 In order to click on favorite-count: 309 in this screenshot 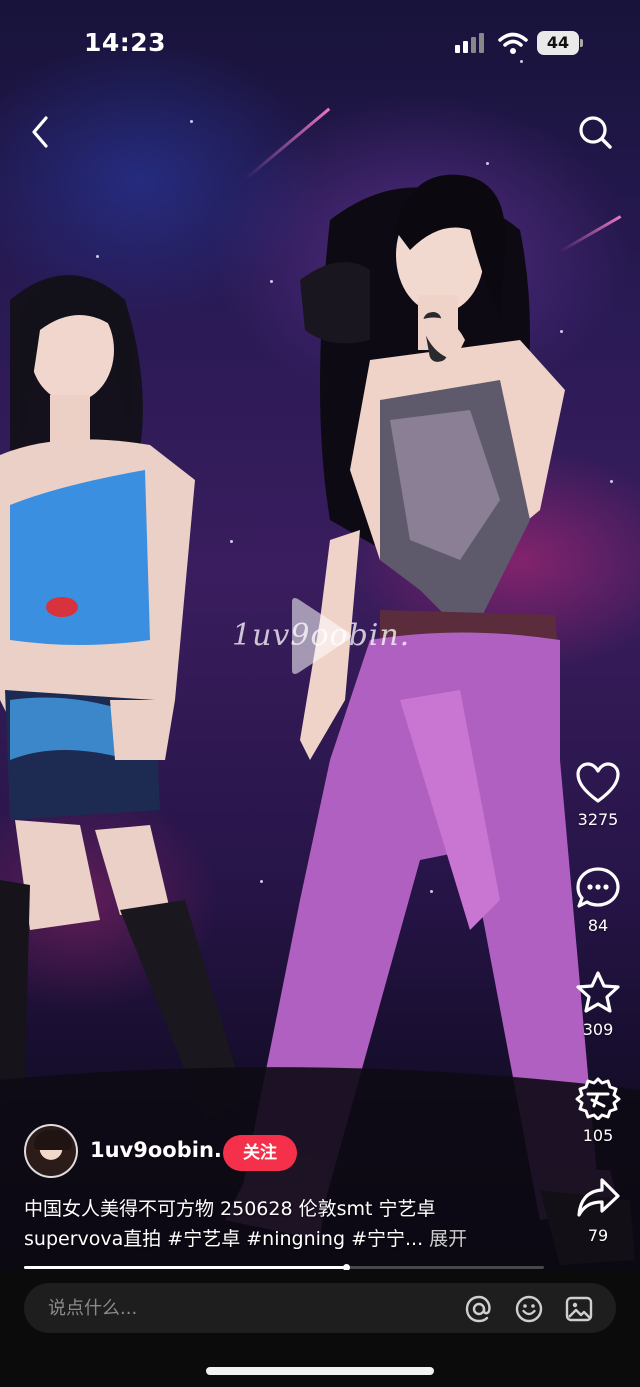, I will do `click(598, 1029)`.